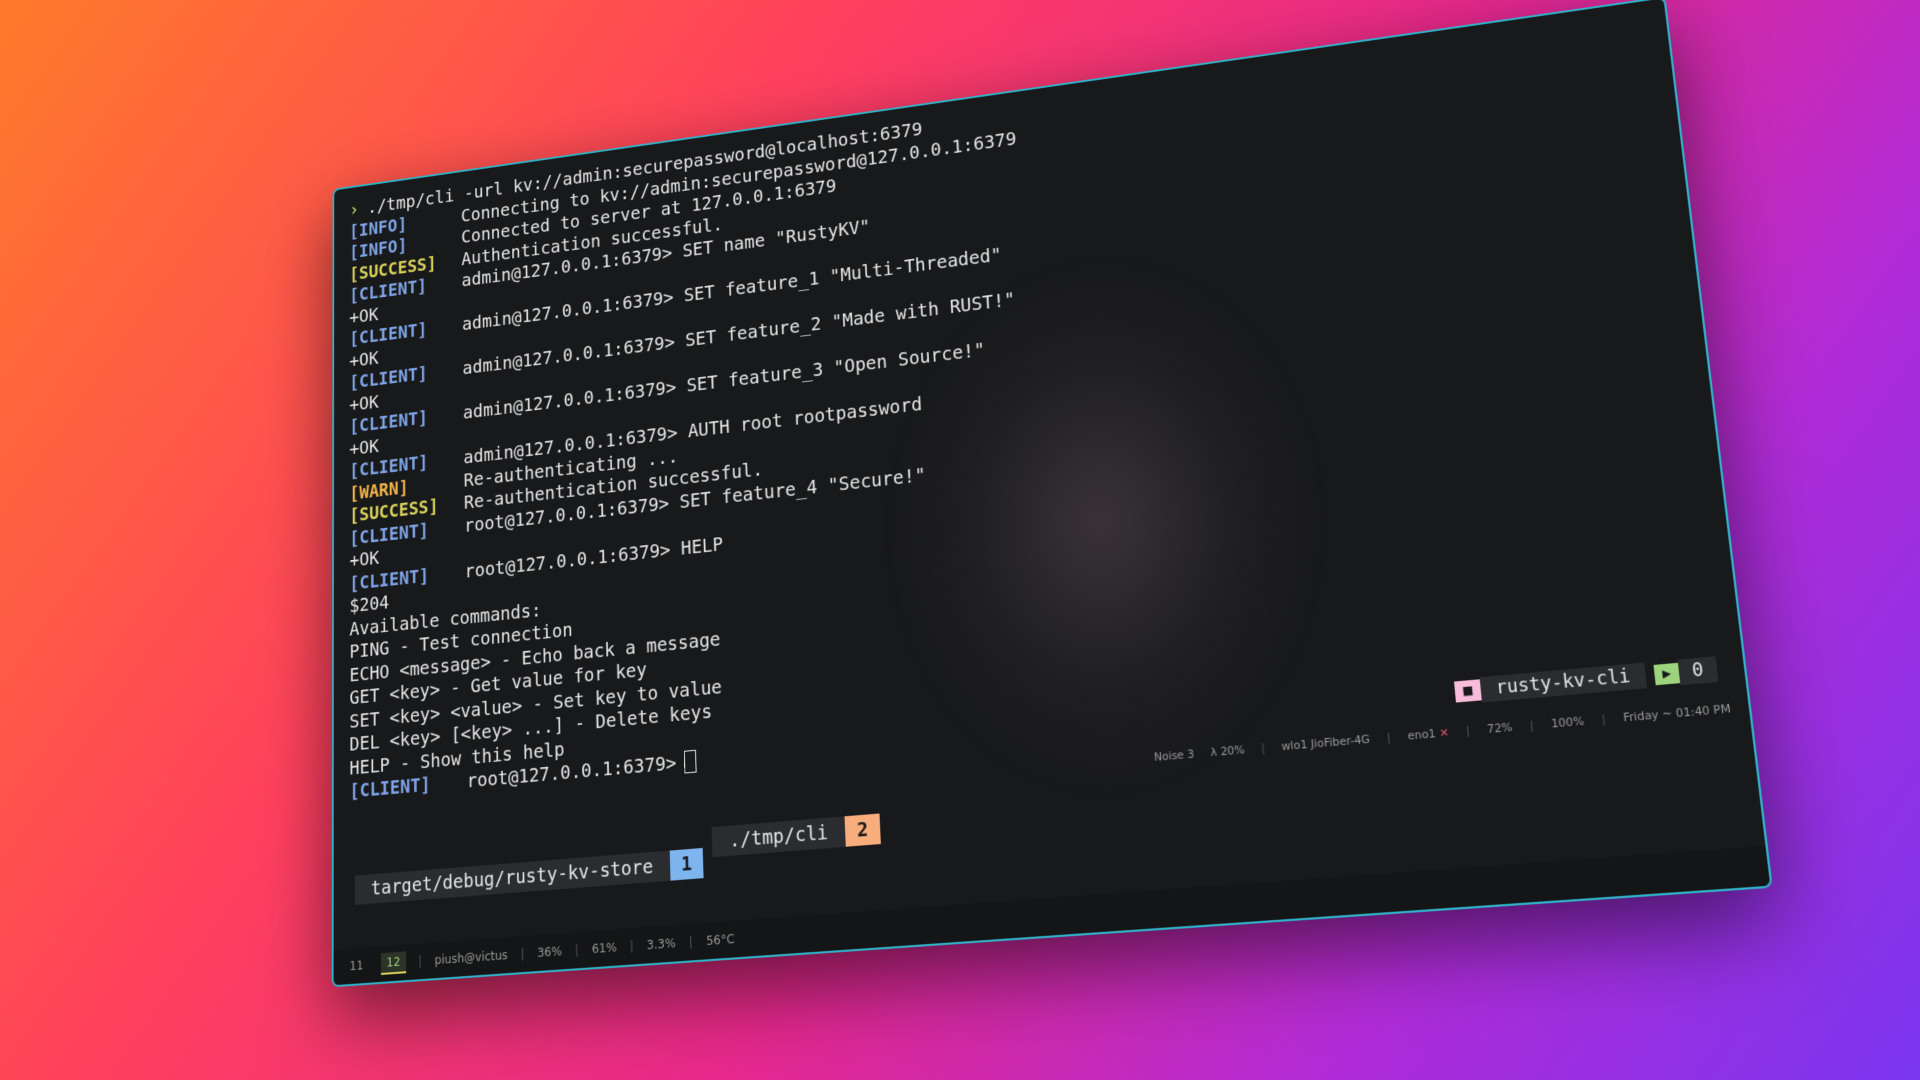  What do you see at coordinates (471, 958) in the screenshot?
I see `user-host: piush@victus` at bounding box center [471, 958].